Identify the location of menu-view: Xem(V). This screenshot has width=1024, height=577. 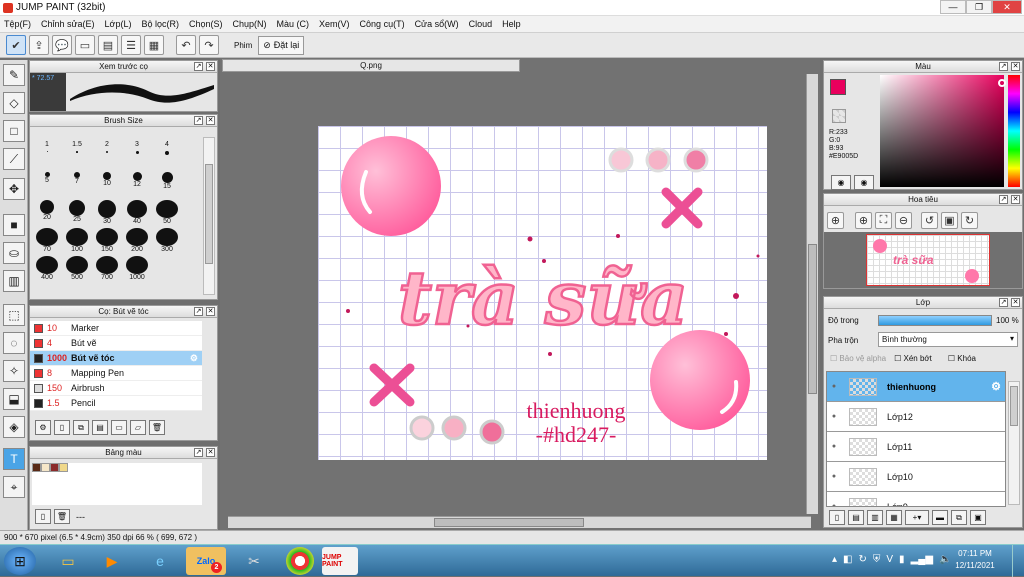
(334, 24).